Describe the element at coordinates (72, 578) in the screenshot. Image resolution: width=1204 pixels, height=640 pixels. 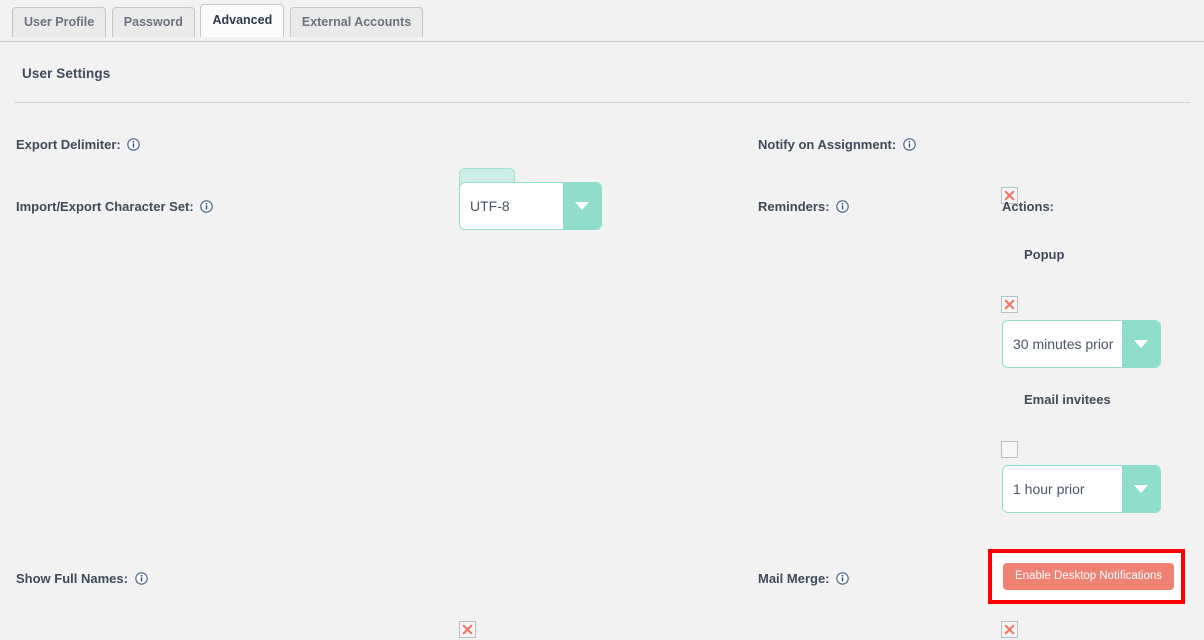
I see `show-full-names-label-text: Show Full Names:` at that location.